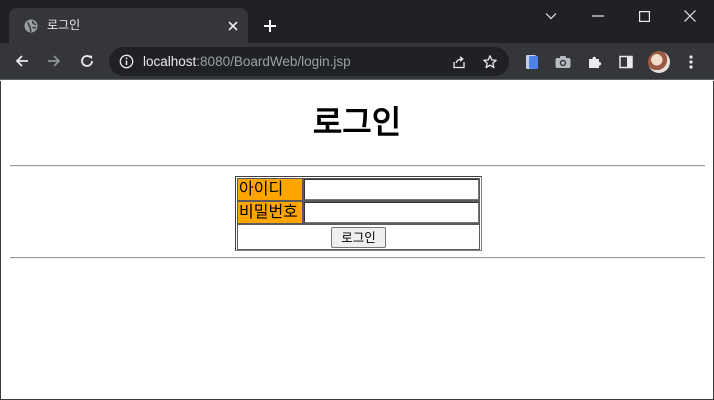 Image resolution: width=714 pixels, height=400 pixels. I want to click on share-icon, so click(458, 61).